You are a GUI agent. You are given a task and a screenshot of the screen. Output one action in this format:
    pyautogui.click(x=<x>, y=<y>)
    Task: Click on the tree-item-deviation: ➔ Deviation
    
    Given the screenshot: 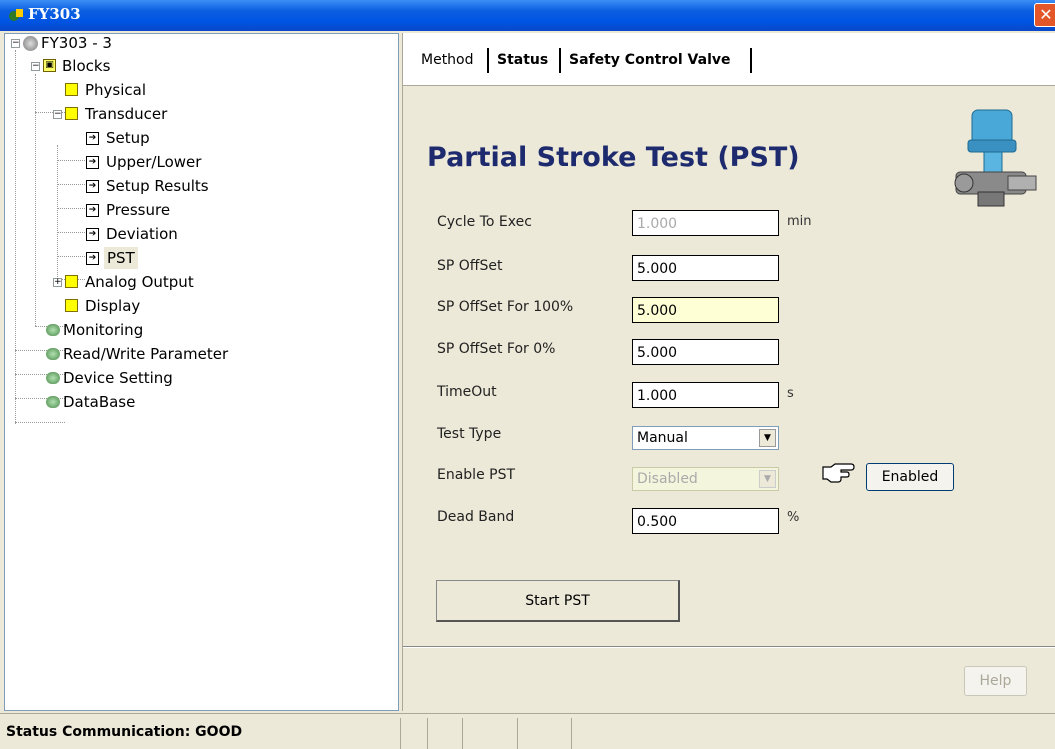 What is the action you would take?
    pyautogui.click(x=155, y=234)
    